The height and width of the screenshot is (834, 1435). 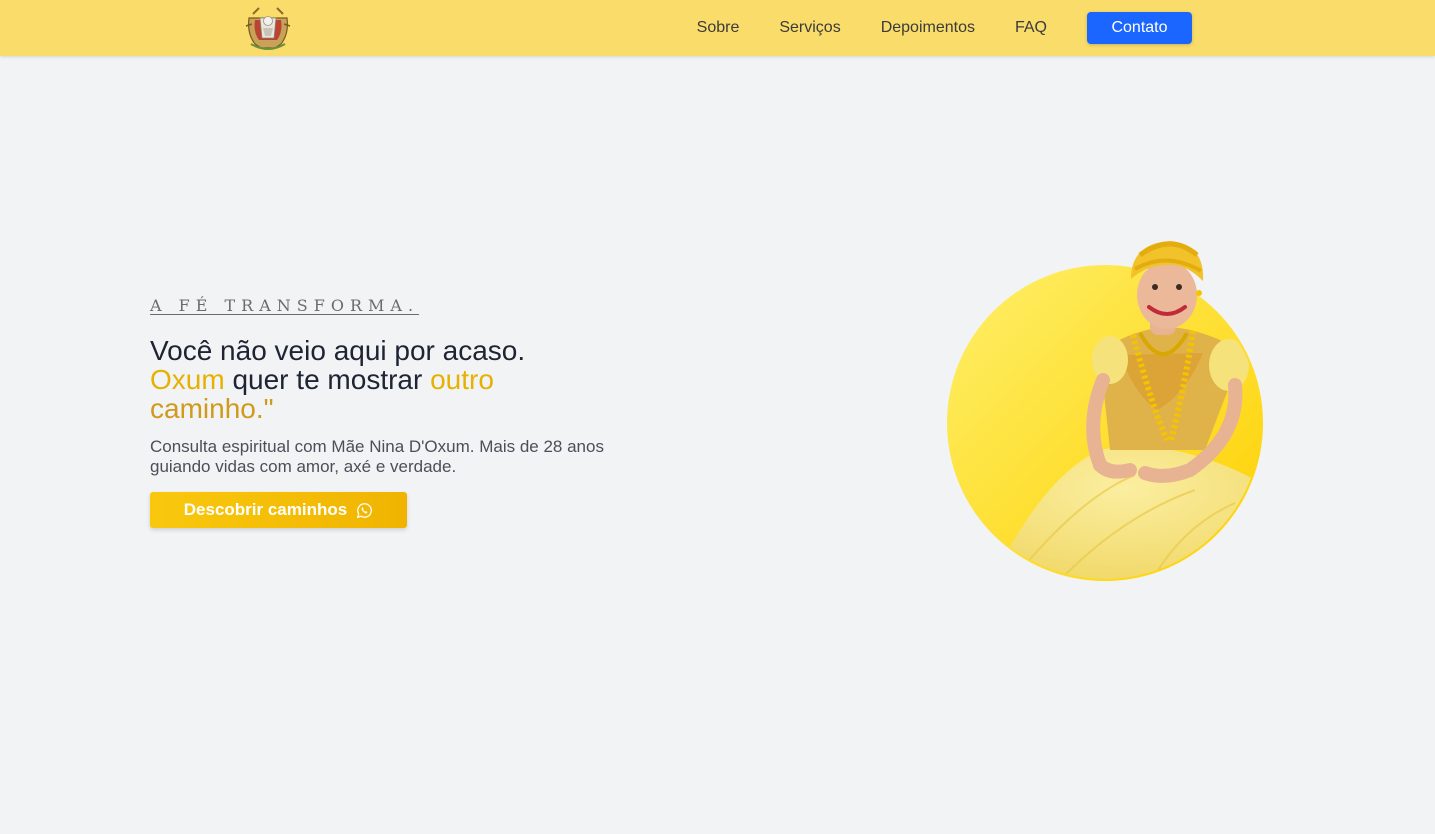 What do you see at coordinates (462, 379) in the screenshot?
I see `headline-outro: outro` at bounding box center [462, 379].